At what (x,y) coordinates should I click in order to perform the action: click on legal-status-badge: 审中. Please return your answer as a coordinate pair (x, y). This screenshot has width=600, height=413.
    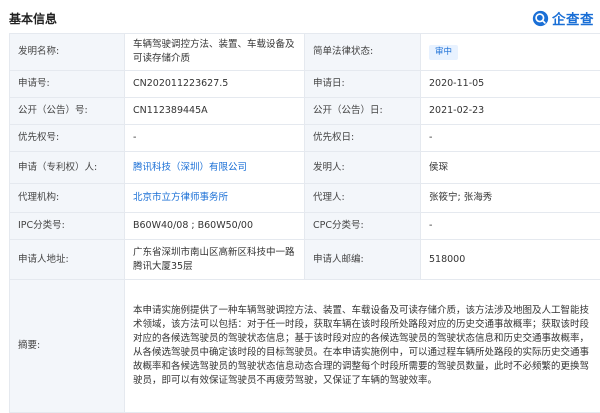
    Looking at the image, I should click on (443, 52).